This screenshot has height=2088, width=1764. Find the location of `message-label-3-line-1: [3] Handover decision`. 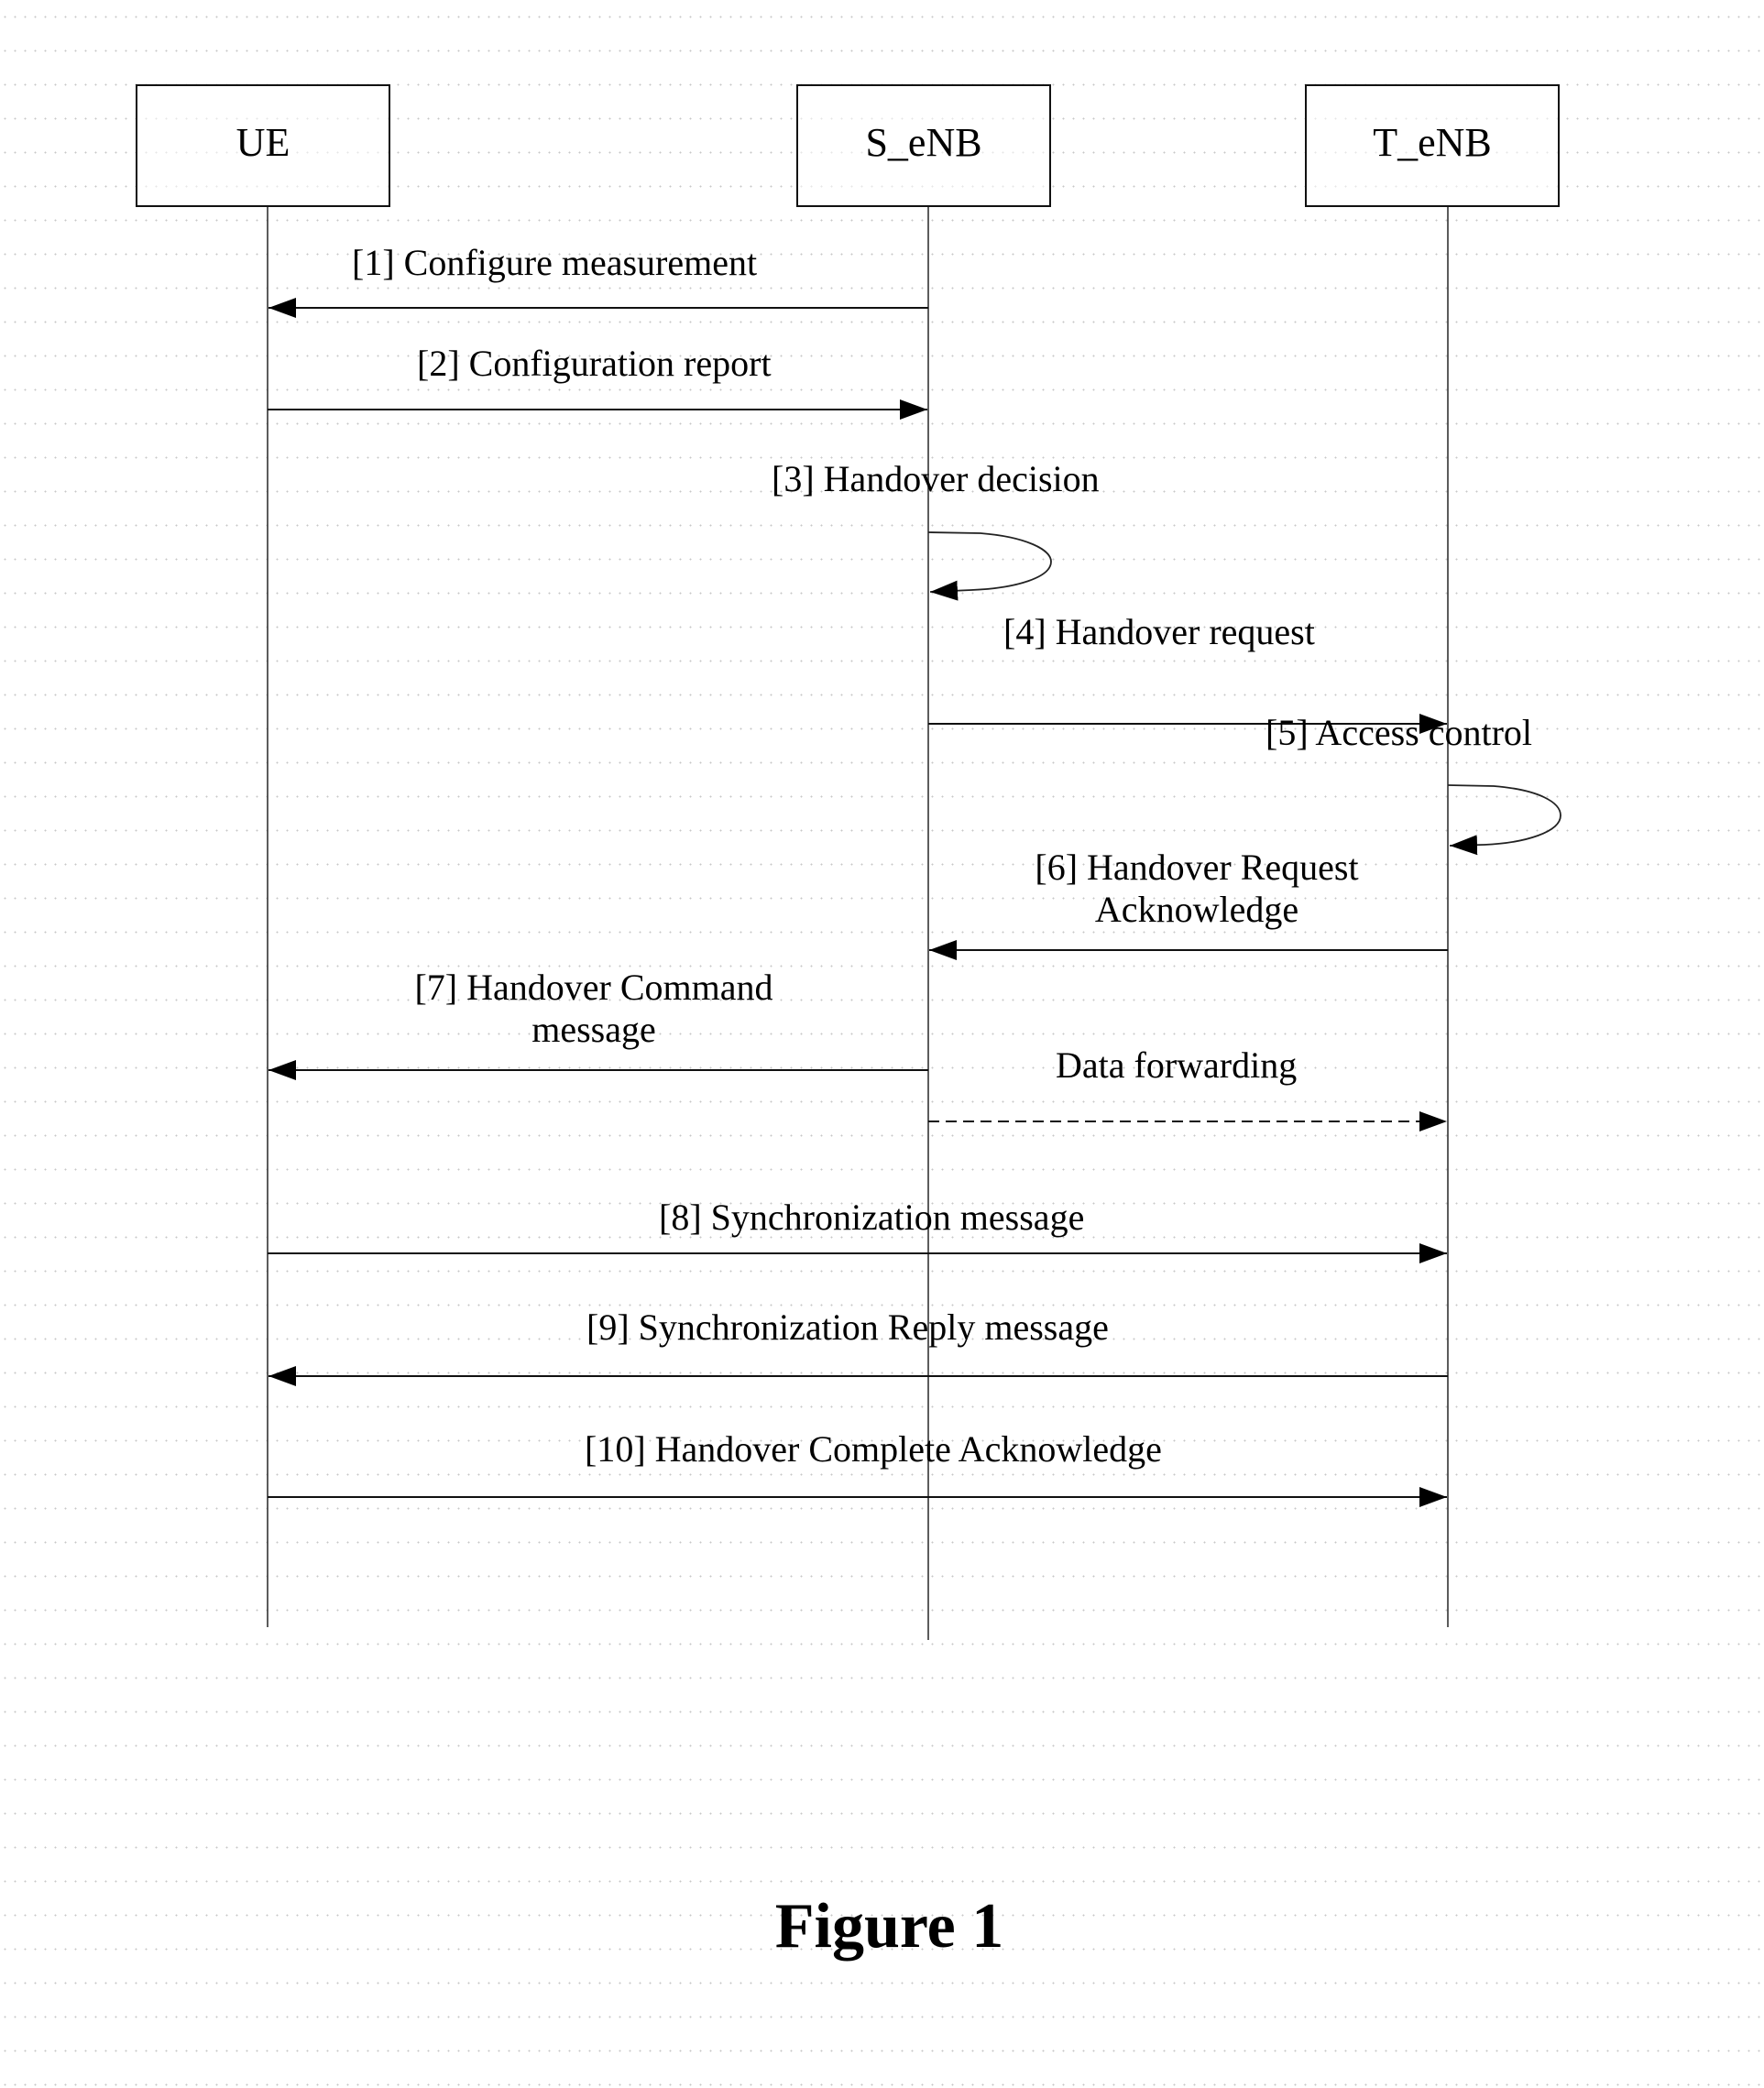

message-label-3-line-1: [3] Handover decision is located at coordinates (936, 478).